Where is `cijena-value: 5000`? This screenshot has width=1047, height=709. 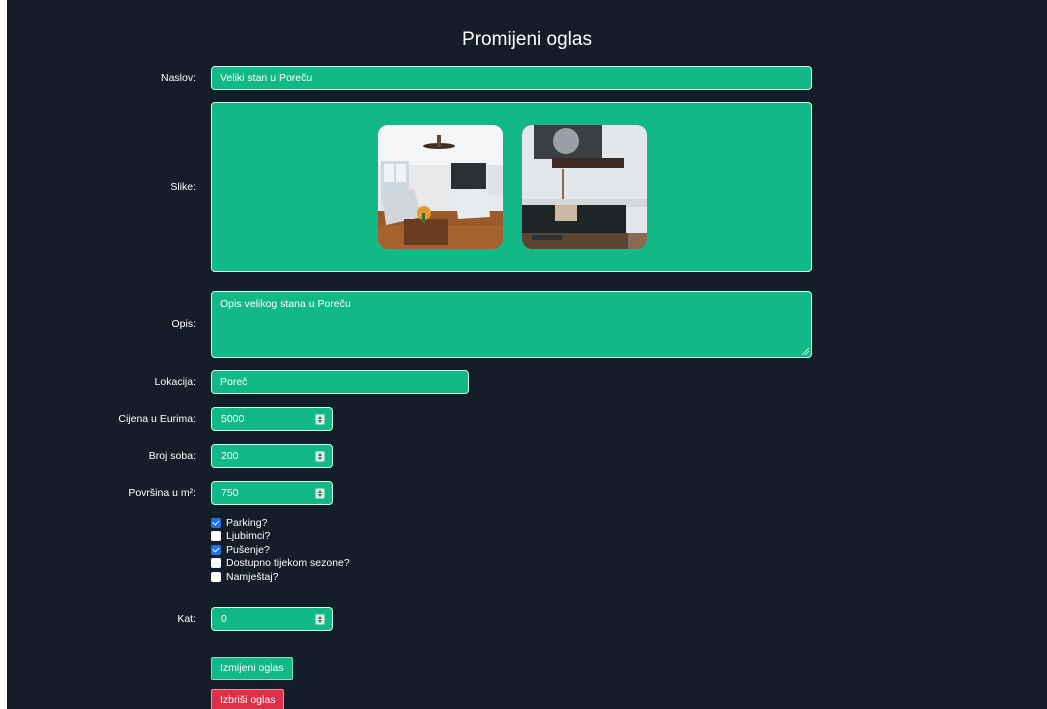 cijena-value: 5000 is located at coordinates (233, 419).